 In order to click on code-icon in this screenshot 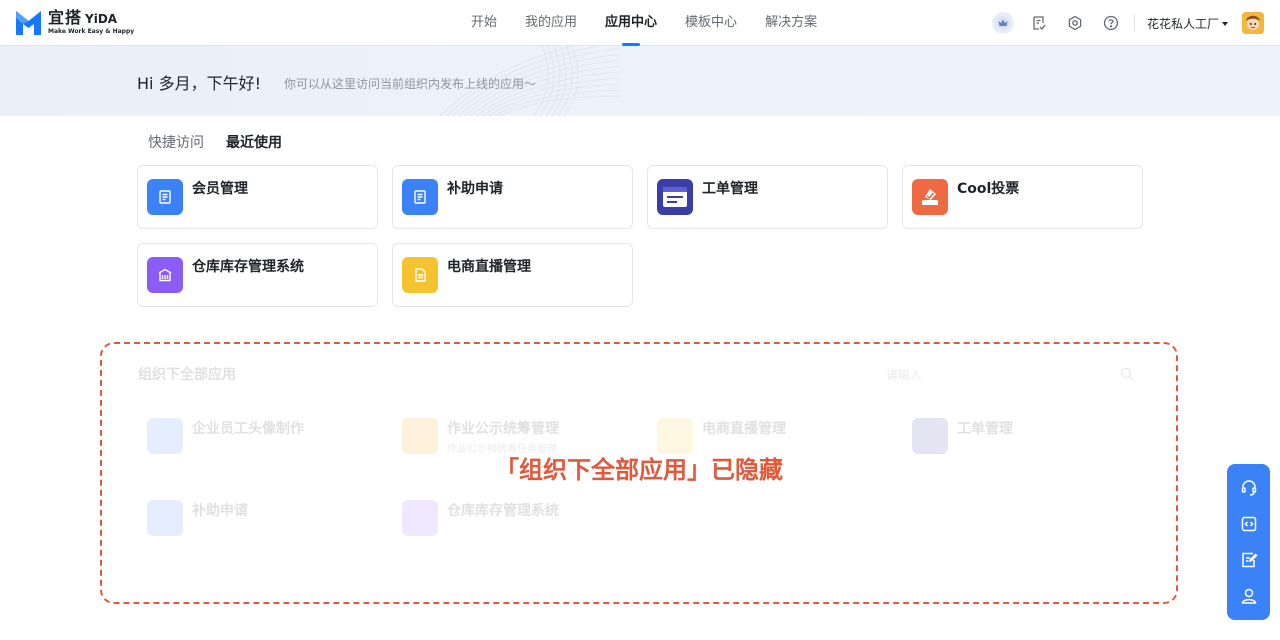, I will do `click(1249, 524)`.